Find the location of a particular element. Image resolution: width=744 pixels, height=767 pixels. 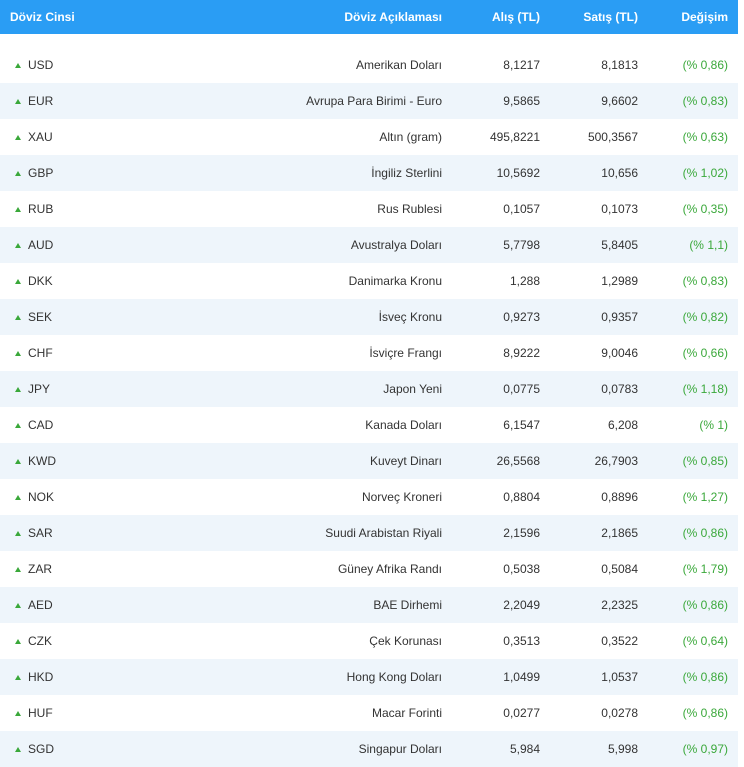

table-row: NOK Norveç Kroneri 0,8804 0,8896 (% 1,27) is located at coordinates (369, 497).